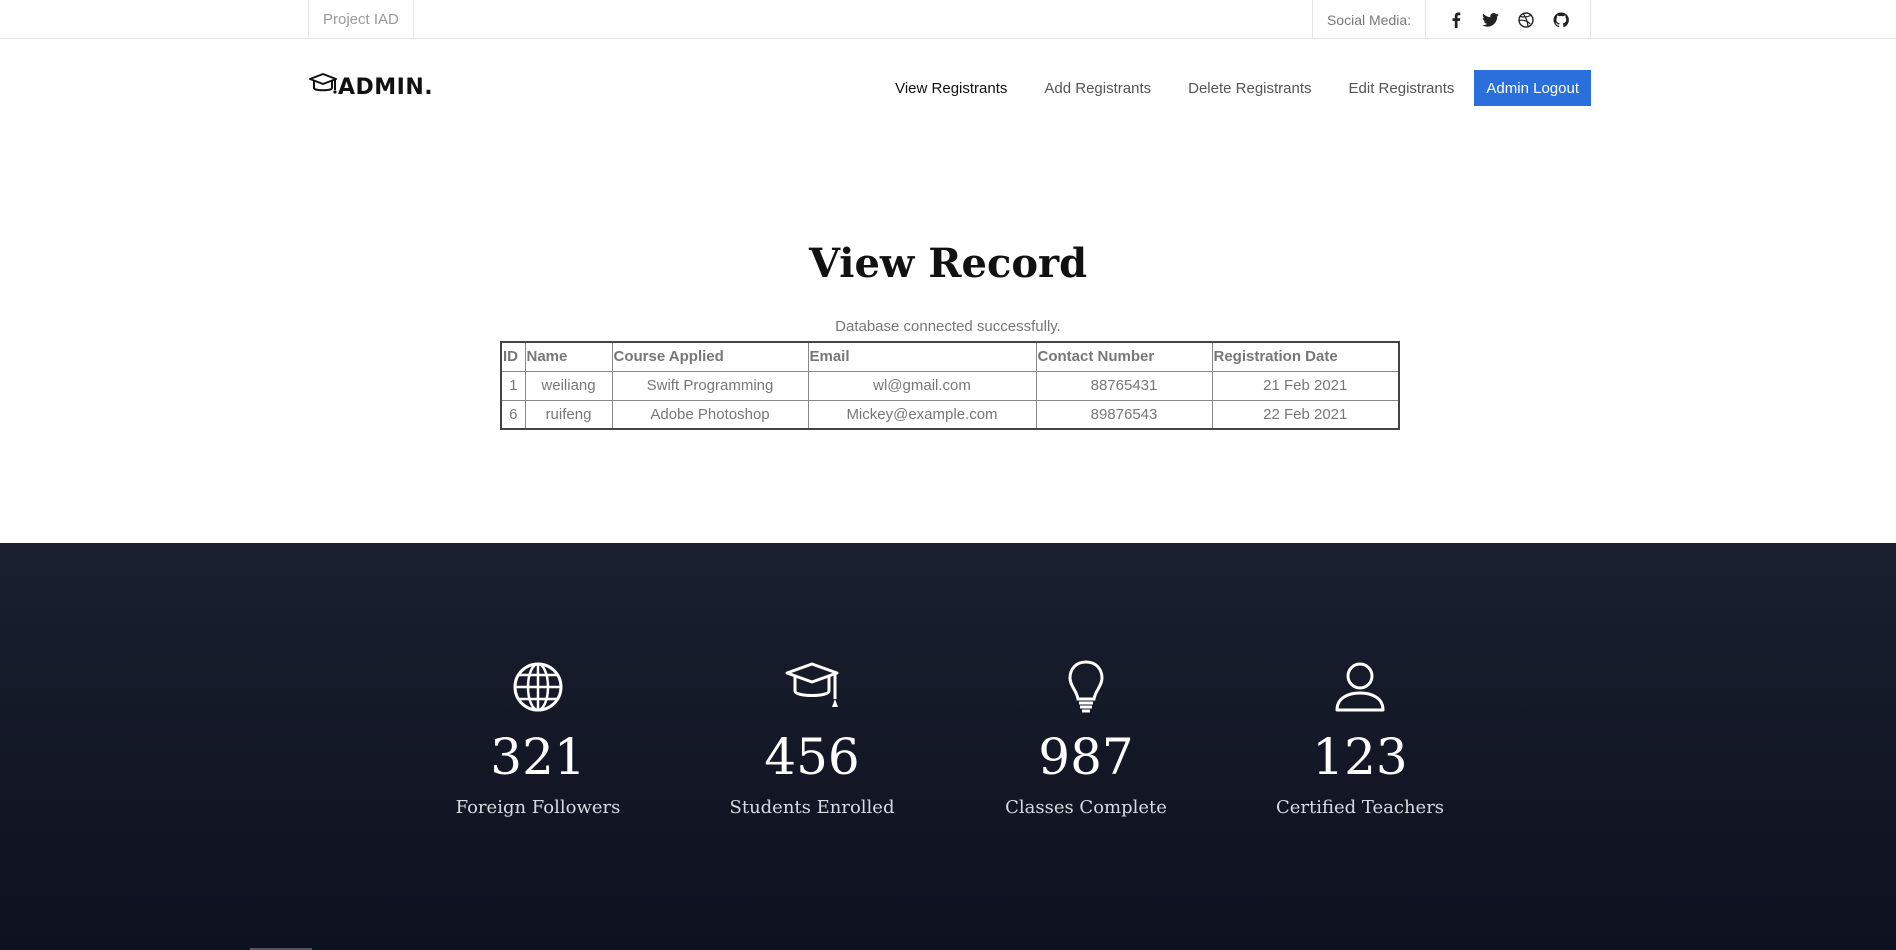  I want to click on cell-id: 1, so click(513, 385).